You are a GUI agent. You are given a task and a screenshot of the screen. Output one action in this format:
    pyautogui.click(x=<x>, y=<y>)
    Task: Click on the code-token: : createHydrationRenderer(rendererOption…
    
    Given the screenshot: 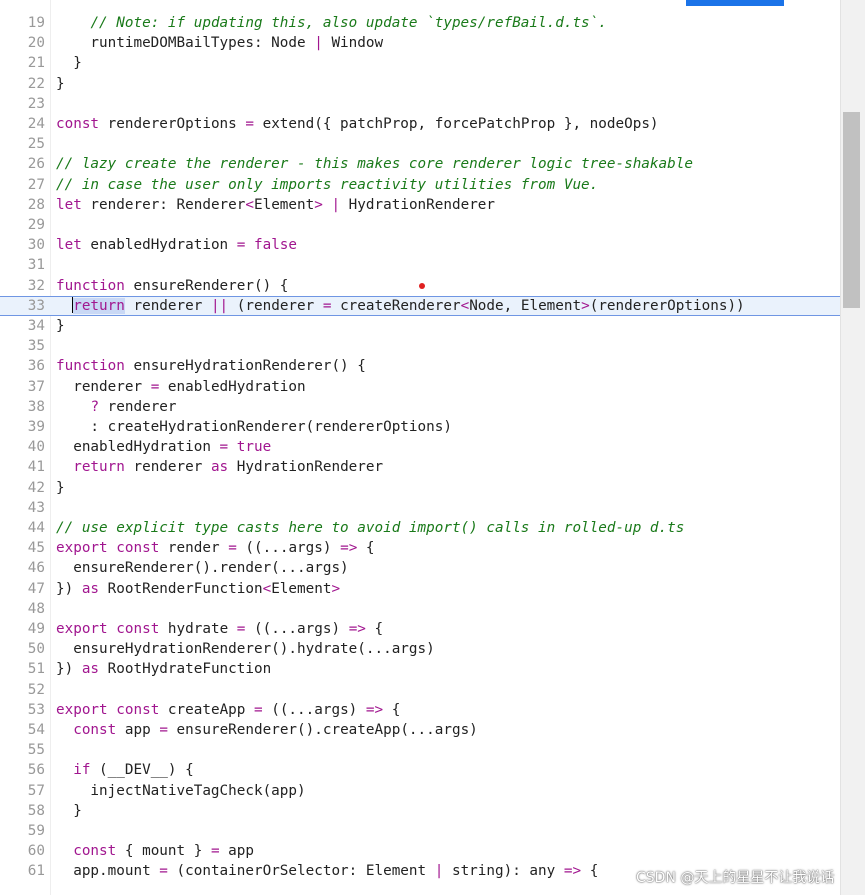 What is the action you would take?
    pyautogui.click(x=254, y=427)
    